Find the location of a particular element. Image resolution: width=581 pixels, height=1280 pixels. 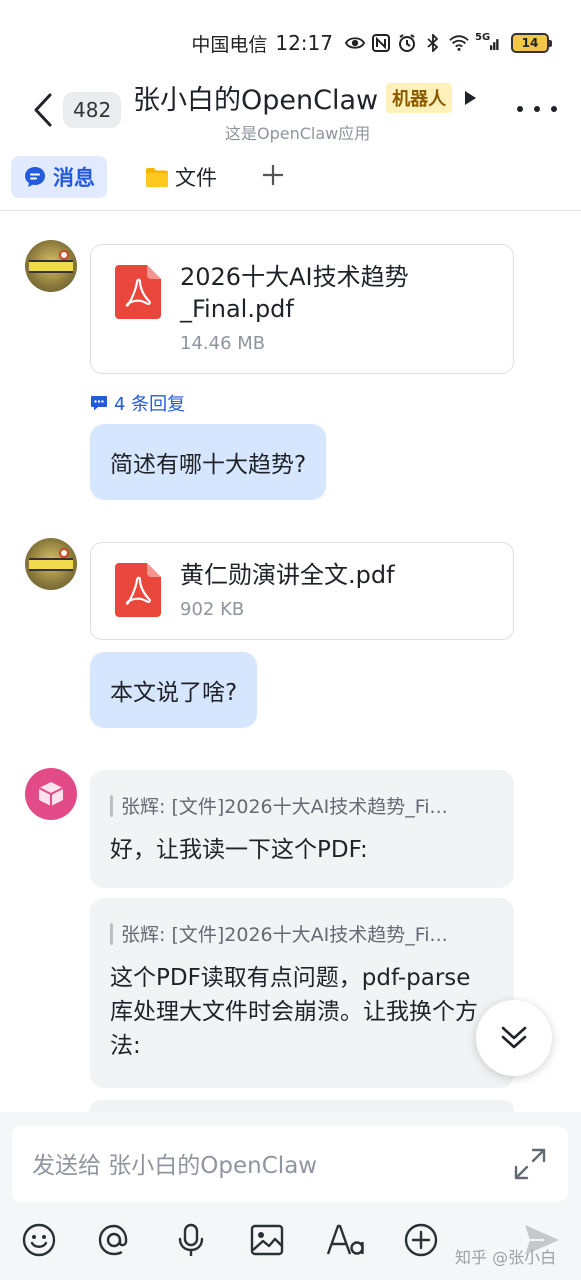

double-chevron-down-icon is located at coordinates (514, 1037).